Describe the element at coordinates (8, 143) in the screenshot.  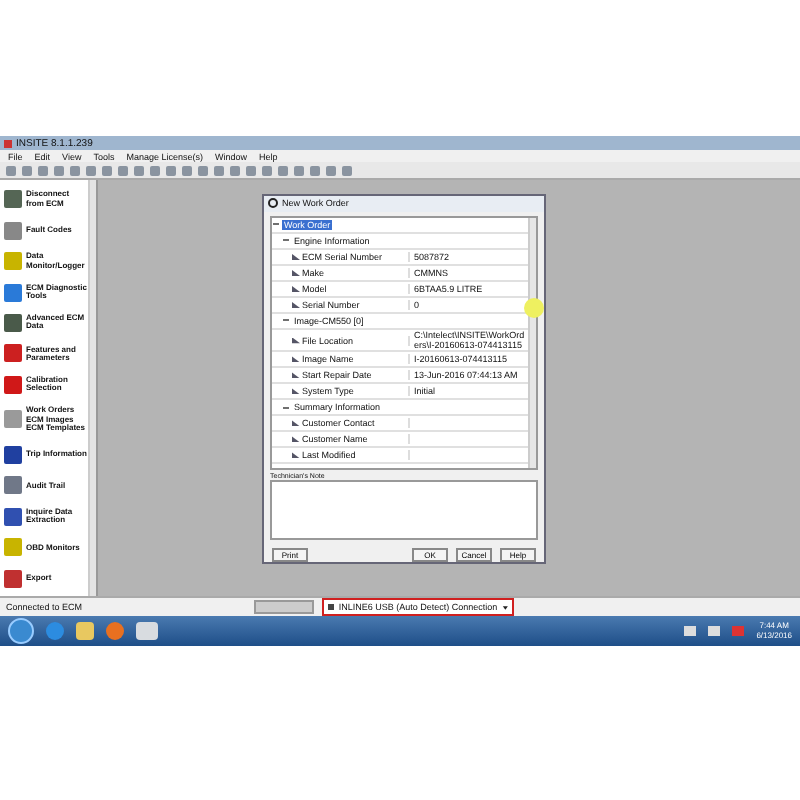
I see `app-icon` at that location.